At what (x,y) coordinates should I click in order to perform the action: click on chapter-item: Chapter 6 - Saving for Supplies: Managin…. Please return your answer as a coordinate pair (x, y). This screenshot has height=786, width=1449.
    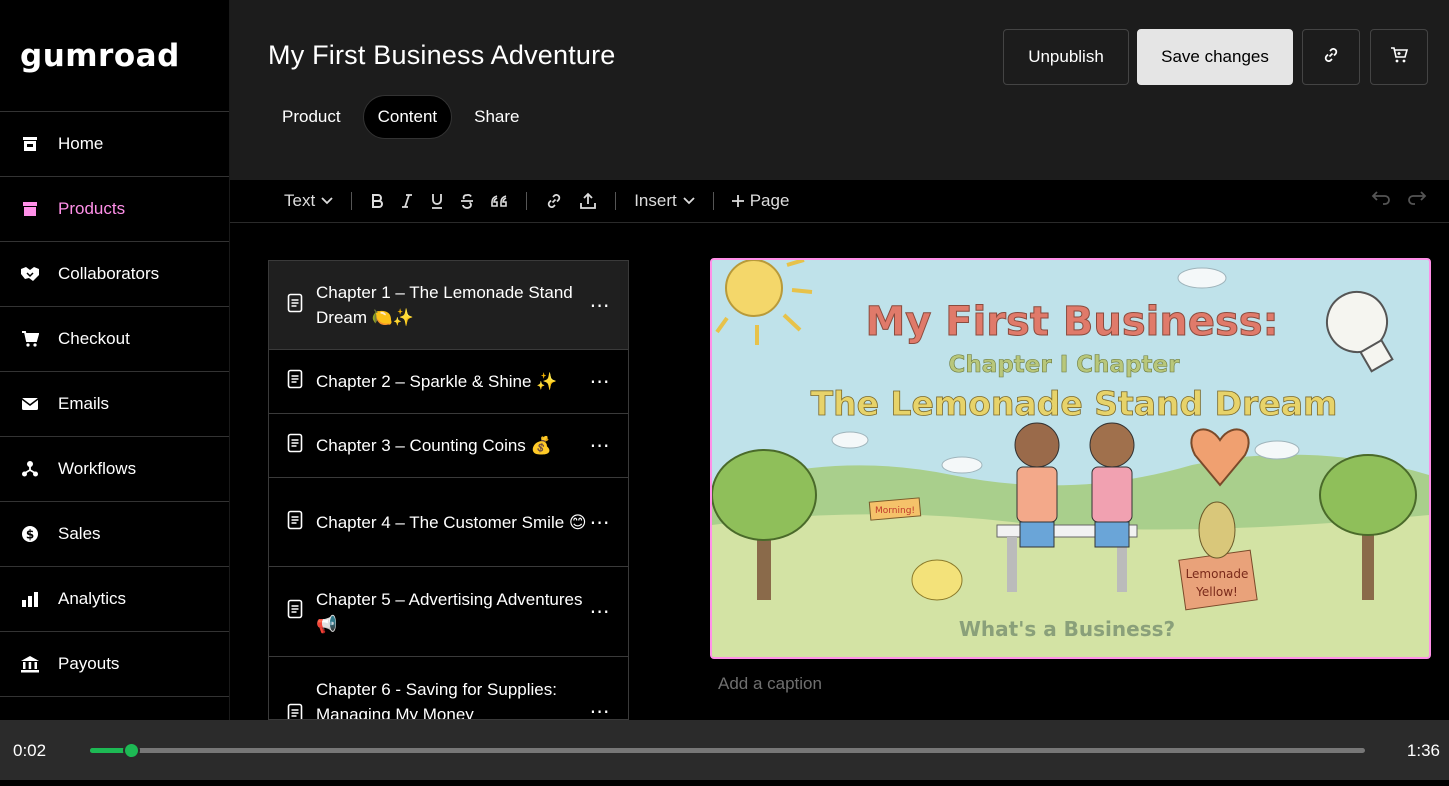
    Looking at the image, I should click on (448, 688).